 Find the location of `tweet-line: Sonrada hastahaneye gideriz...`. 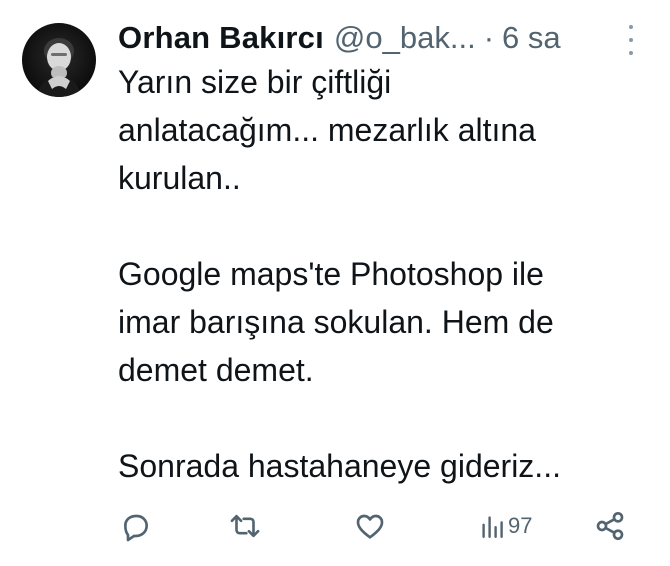

tweet-line: Sonrada hastahaneye gideriz... is located at coordinates (339, 466).